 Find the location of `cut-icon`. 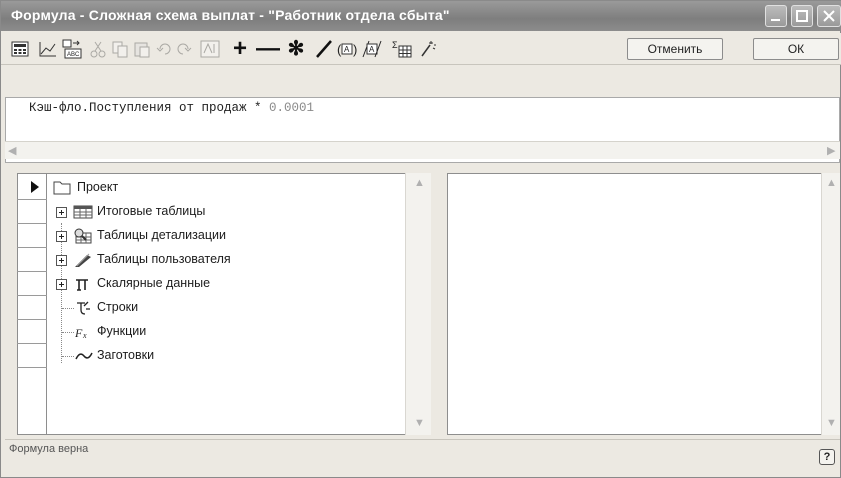

cut-icon is located at coordinates (98, 49).